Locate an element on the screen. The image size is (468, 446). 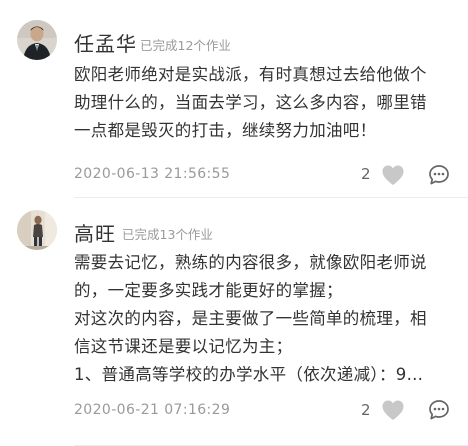
comment-timestamp: 2020-06-13 21:56:55 is located at coordinates (152, 174).